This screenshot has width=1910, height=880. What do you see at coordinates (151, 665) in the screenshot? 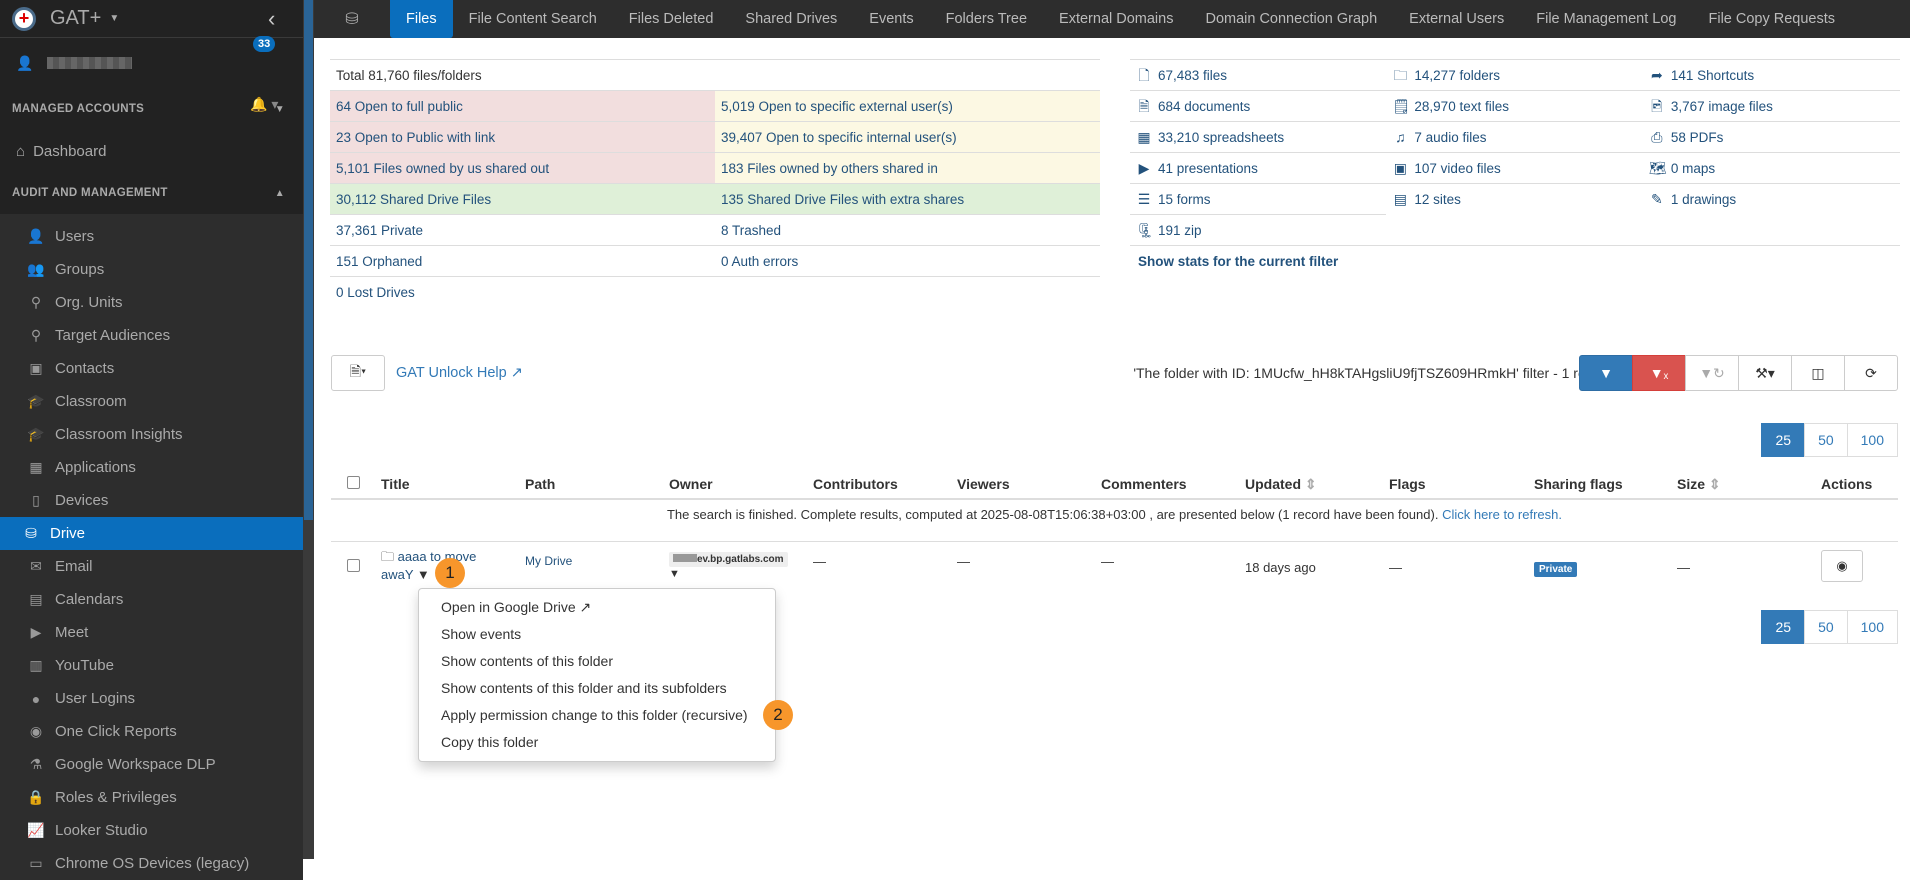
I see `sidebar-item-youtube: ▥ YouTube` at bounding box center [151, 665].